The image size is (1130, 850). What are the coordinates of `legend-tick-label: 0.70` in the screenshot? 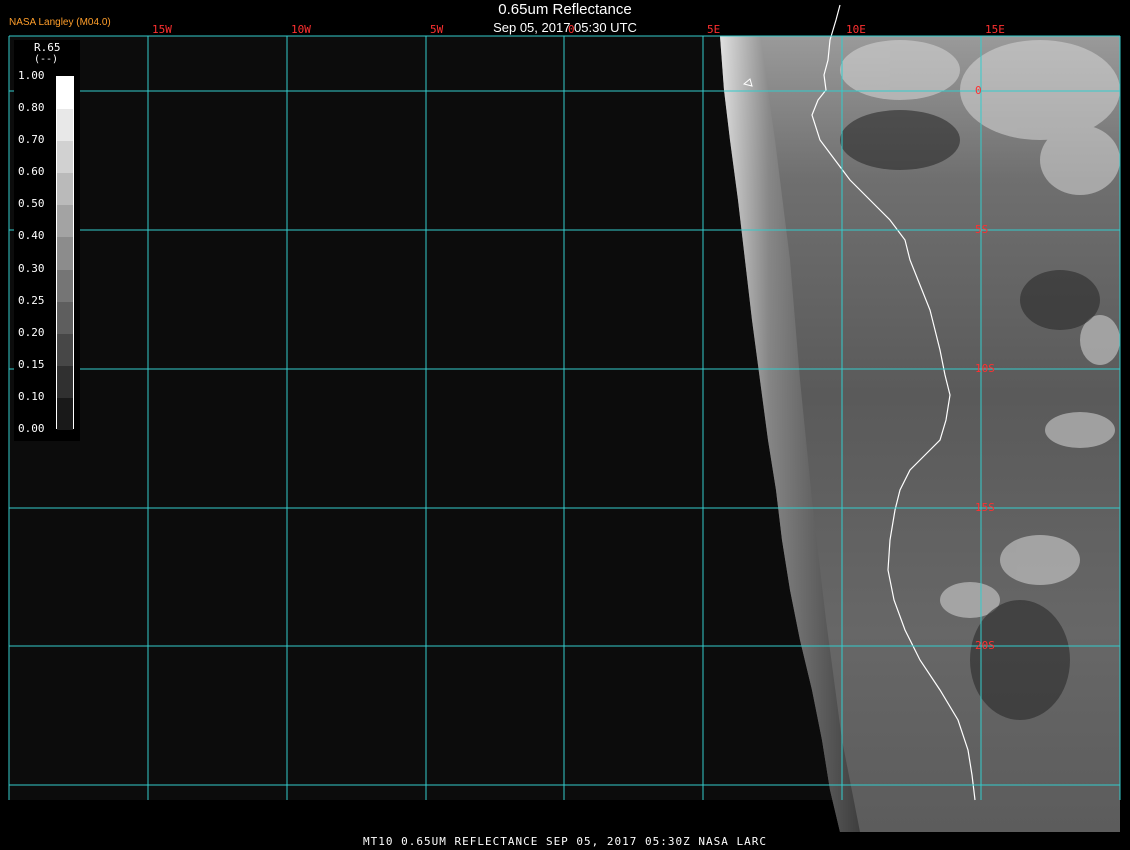 It's located at (31, 140).